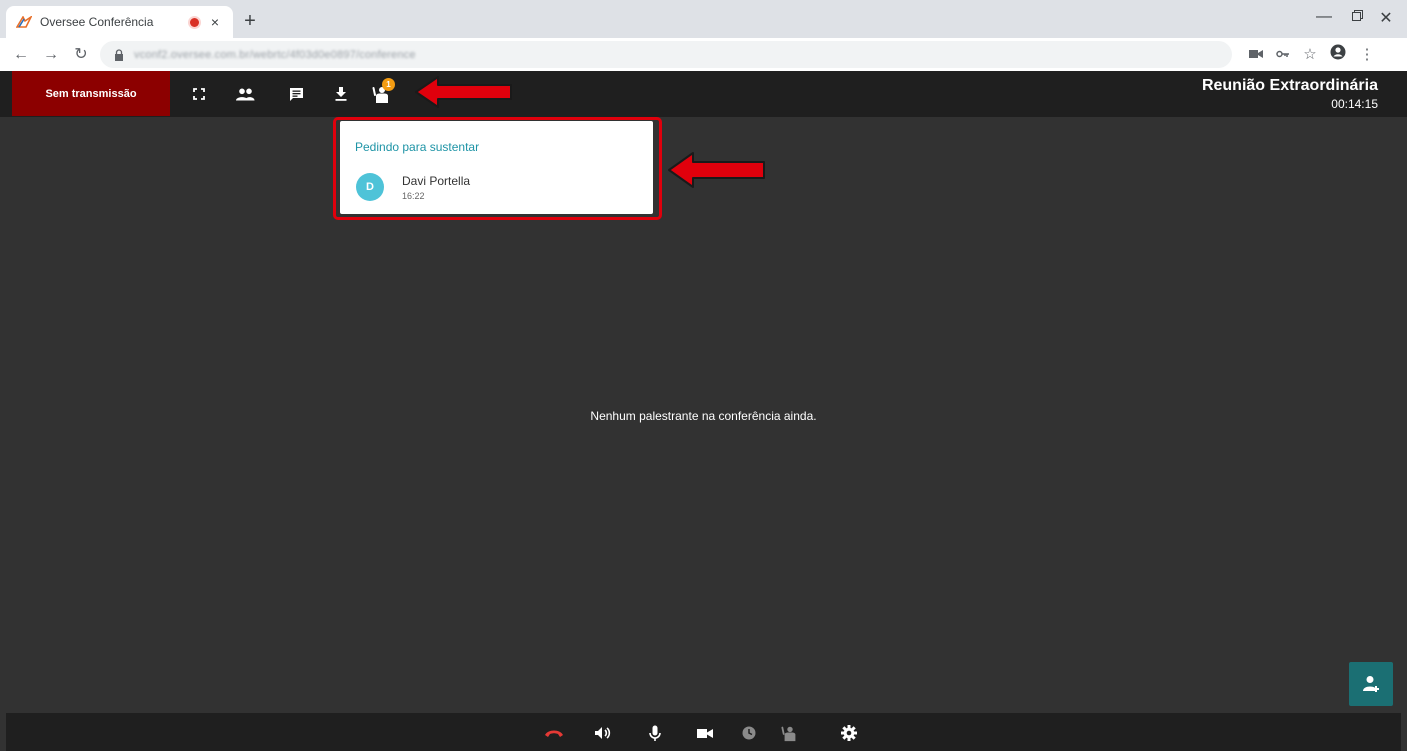 The height and width of the screenshot is (751, 1407). Describe the element at coordinates (81, 55) in the screenshot. I see `reload-icon: ↻` at that location.